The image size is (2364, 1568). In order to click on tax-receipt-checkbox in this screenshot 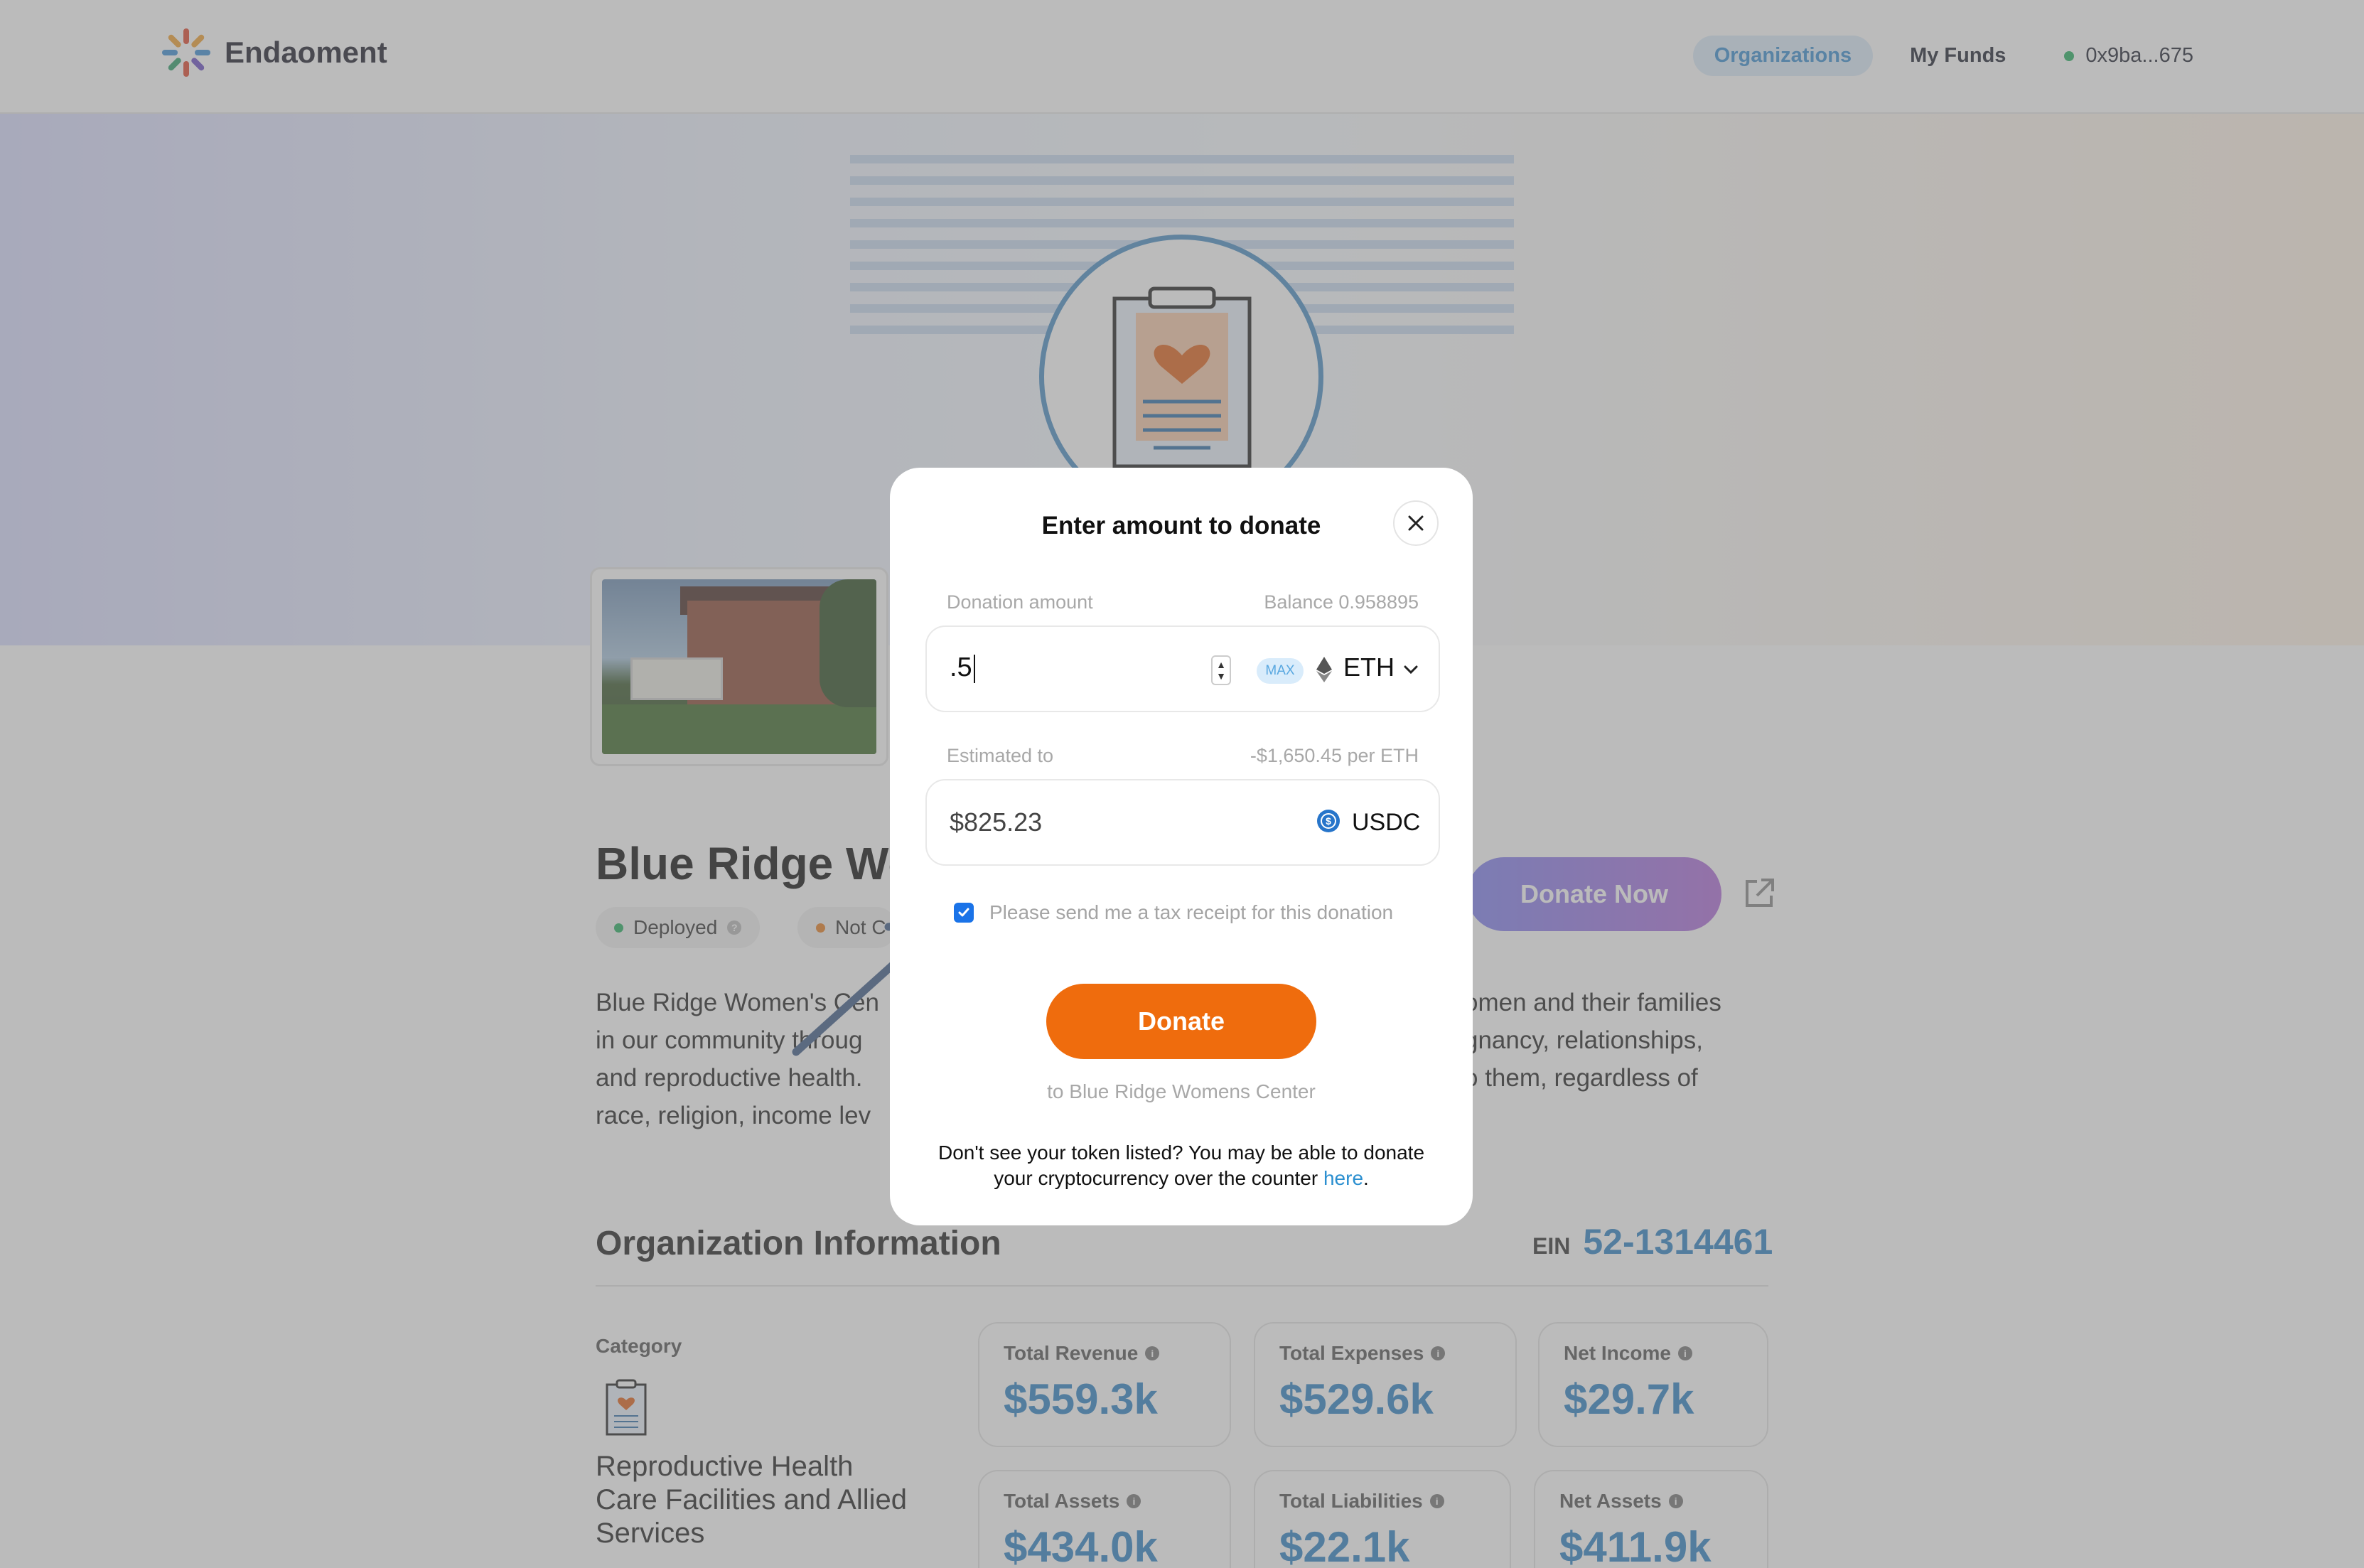, I will do `click(964, 913)`.